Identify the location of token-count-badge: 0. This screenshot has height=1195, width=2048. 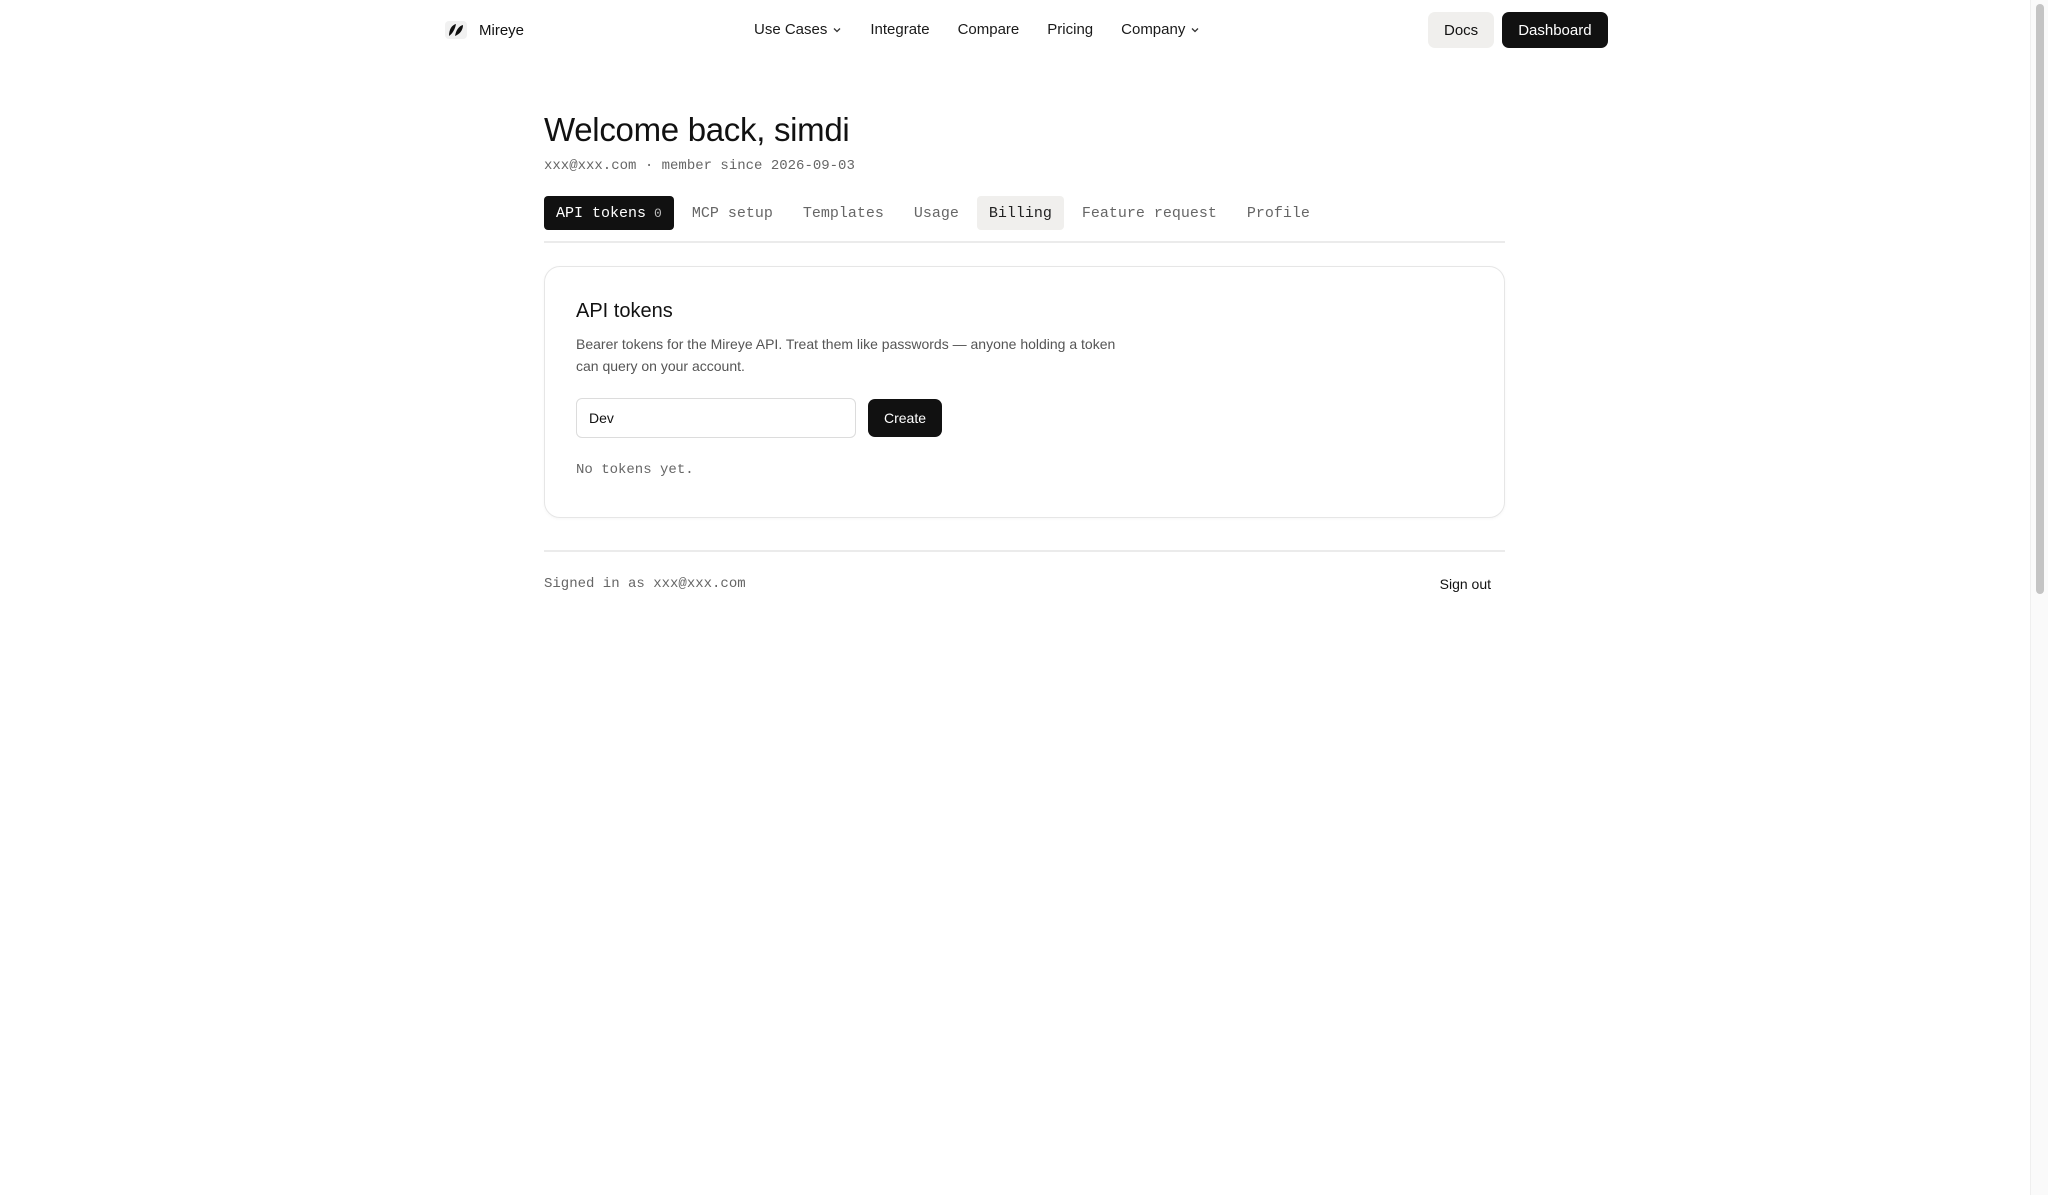
(658, 213).